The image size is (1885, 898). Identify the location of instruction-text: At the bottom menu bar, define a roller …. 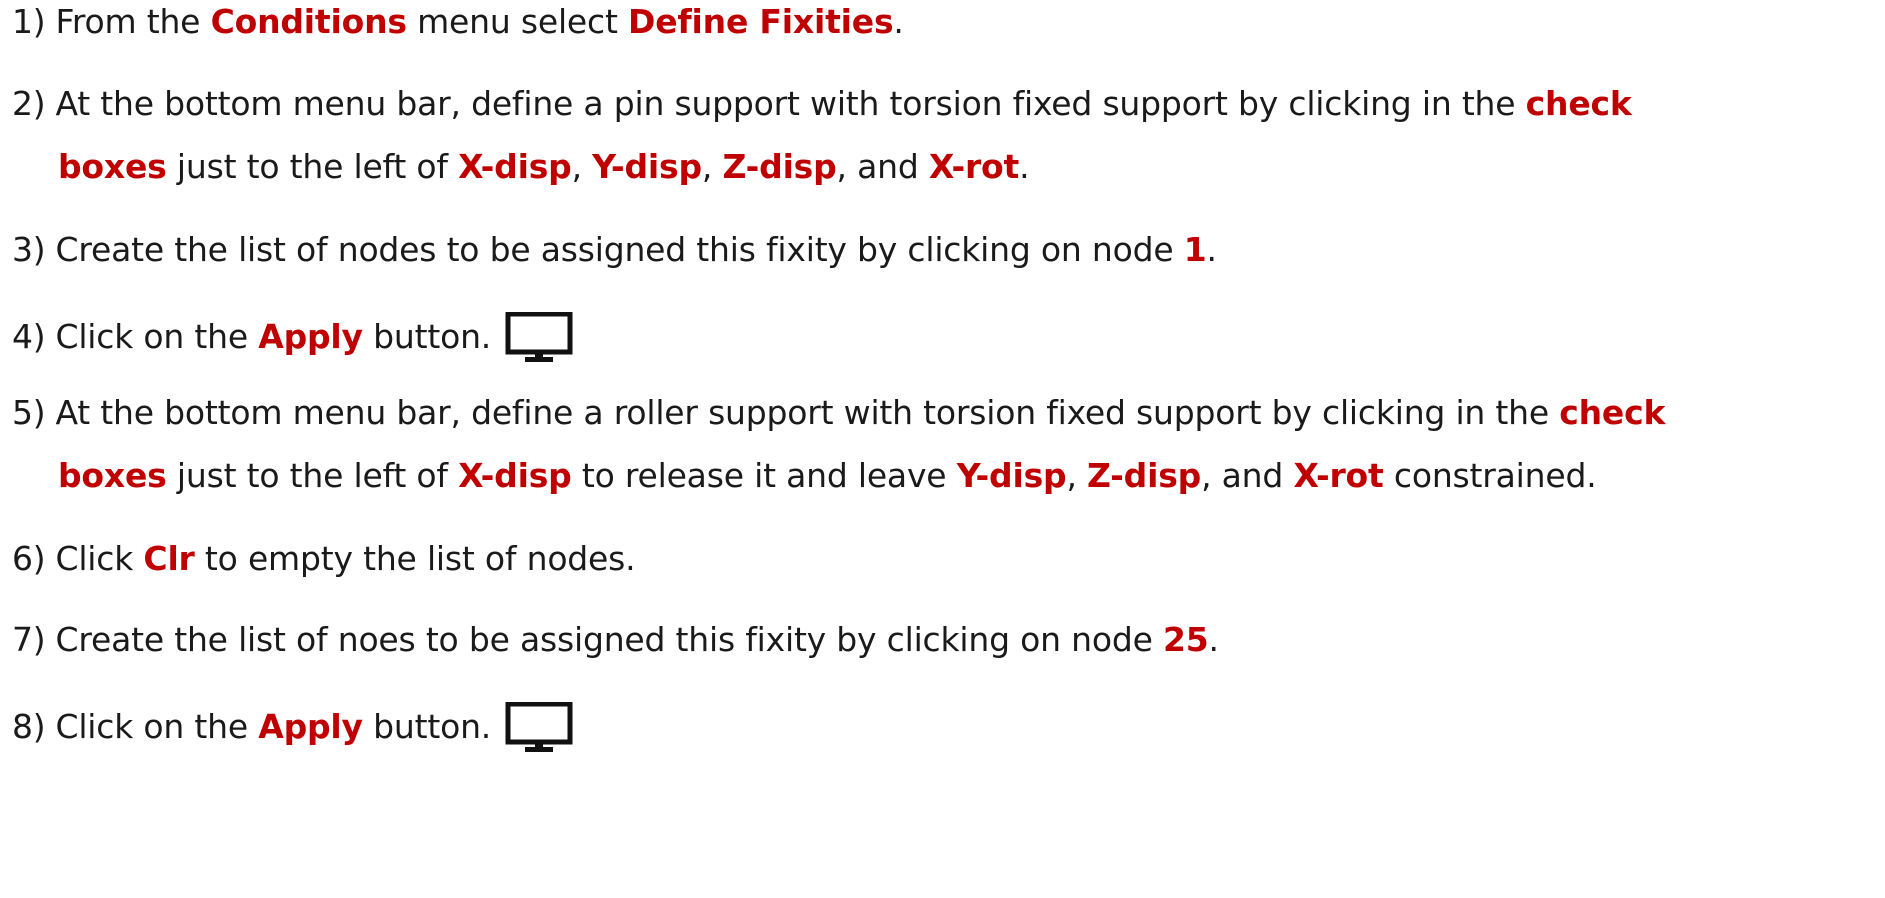
(807, 412).